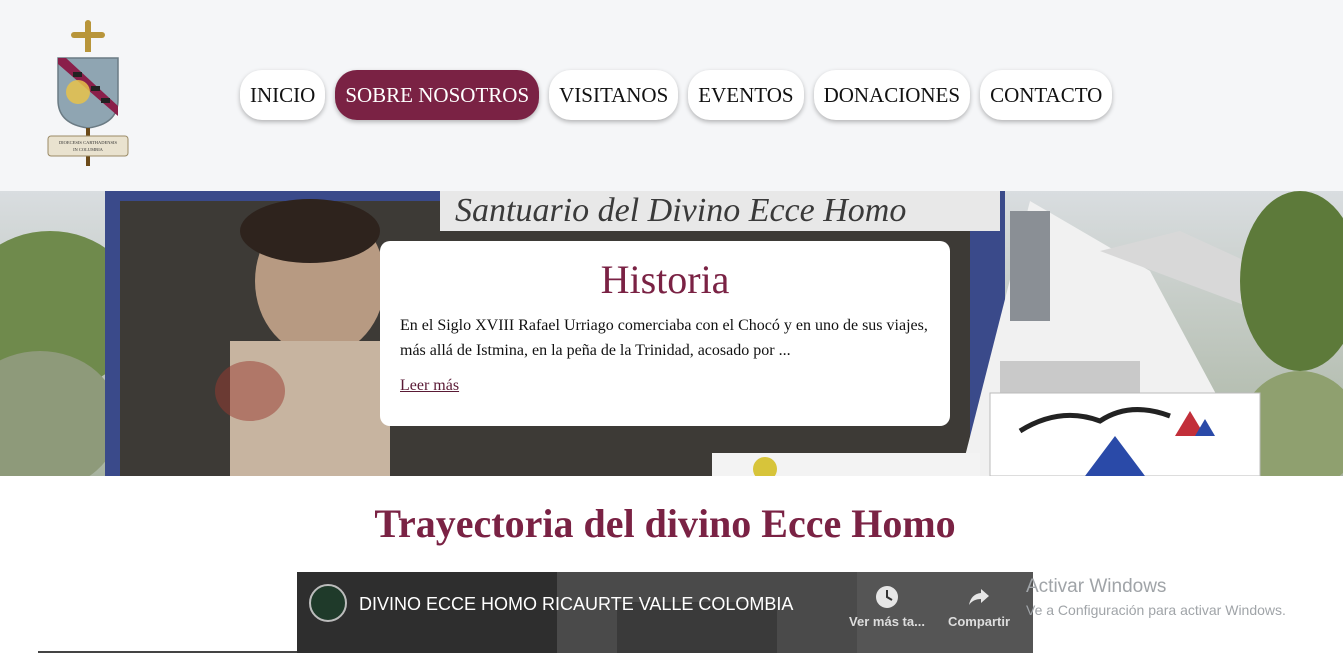 The width and height of the screenshot is (1343, 653). I want to click on section-title: Trayectoria del divino Ecce Homo, so click(665, 523).